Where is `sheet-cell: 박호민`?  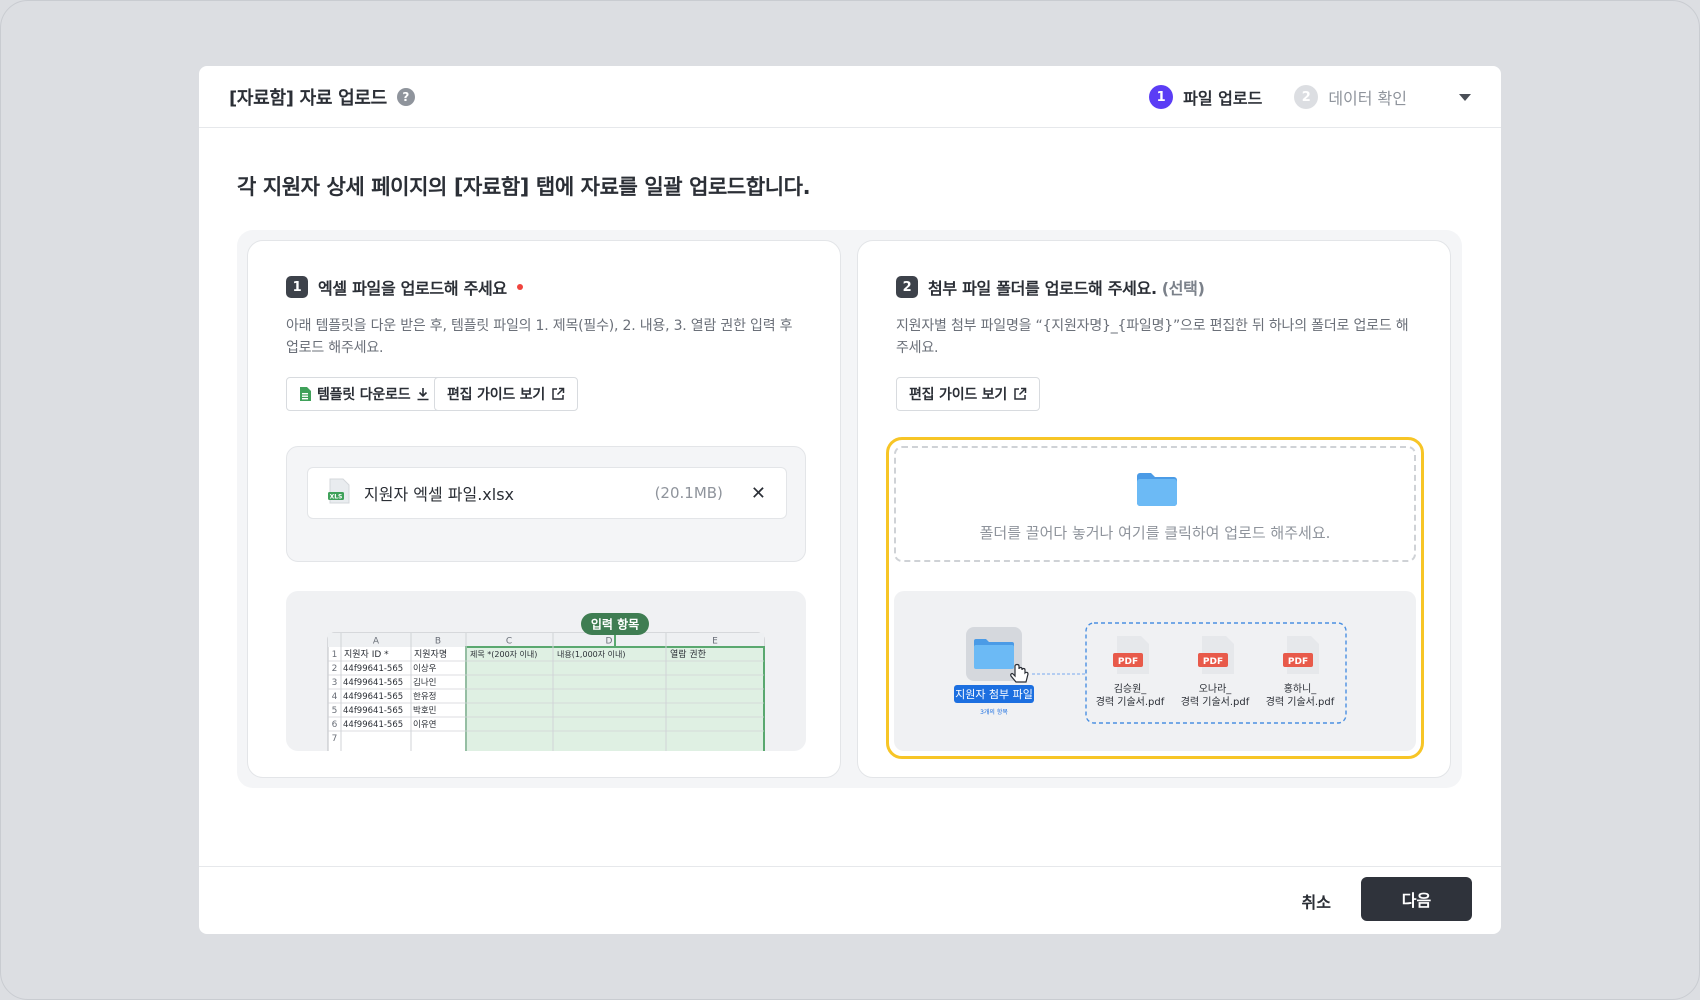 sheet-cell: 박호민 is located at coordinates (424, 710).